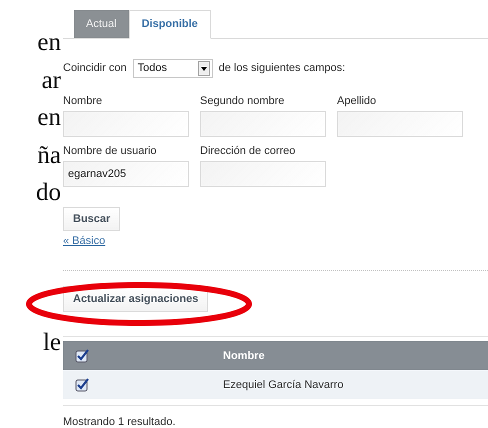 Image resolution: width=488 pixels, height=428 pixels. Describe the element at coordinates (48, 193) in the screenshot. I see `body-text: do` at that location.